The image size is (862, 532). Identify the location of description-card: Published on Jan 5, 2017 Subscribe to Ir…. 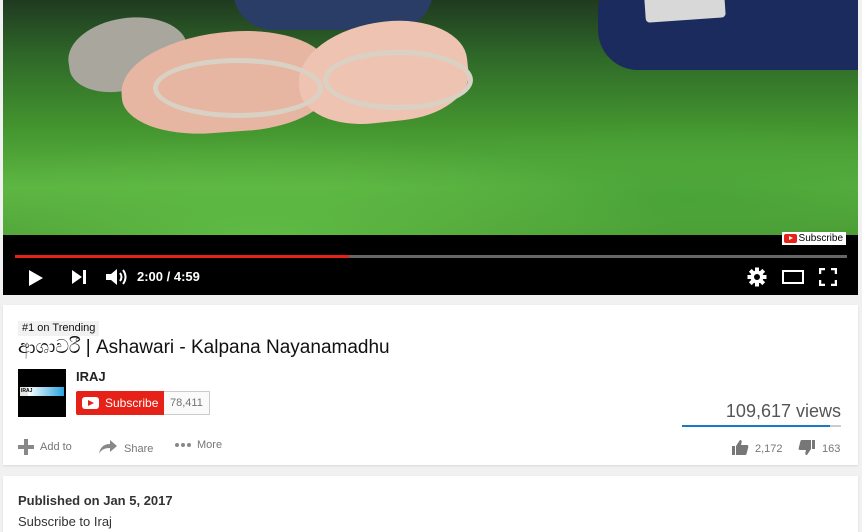
(430, 504).